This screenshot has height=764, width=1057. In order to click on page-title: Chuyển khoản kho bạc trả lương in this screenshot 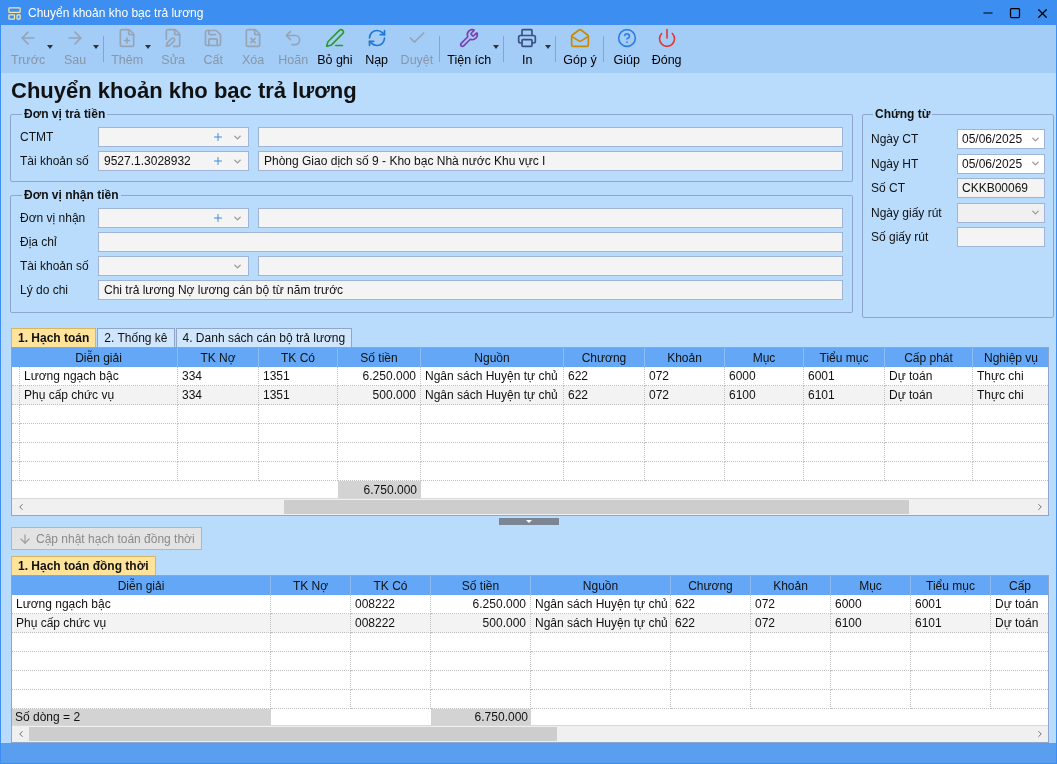, I will do `click(184, 91)`.